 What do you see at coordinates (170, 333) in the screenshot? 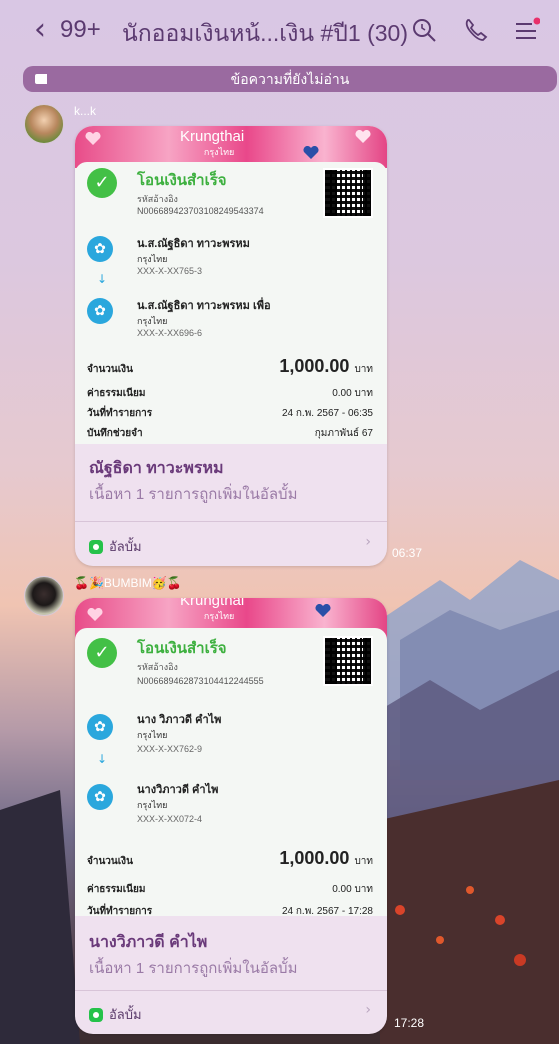
I see `receiver-account: XXX-X-XX696-6` at bounding box center [170, 333].